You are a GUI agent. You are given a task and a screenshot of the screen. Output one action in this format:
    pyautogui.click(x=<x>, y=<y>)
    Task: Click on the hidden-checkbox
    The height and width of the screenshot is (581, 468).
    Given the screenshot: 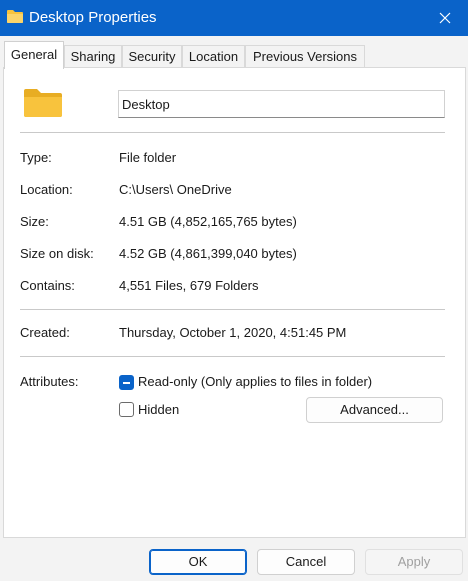 What is the action you would take?
    pyautogui.click(x=126, y=409)
    